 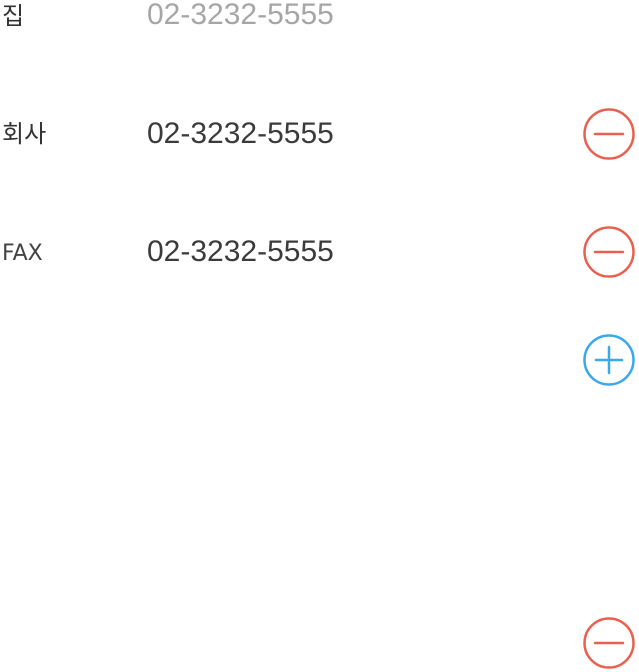 What do you see at coordinates (24, 134) in the screenshot?
I see `phone-label-office: 회사` at bounding box center [24, 134].